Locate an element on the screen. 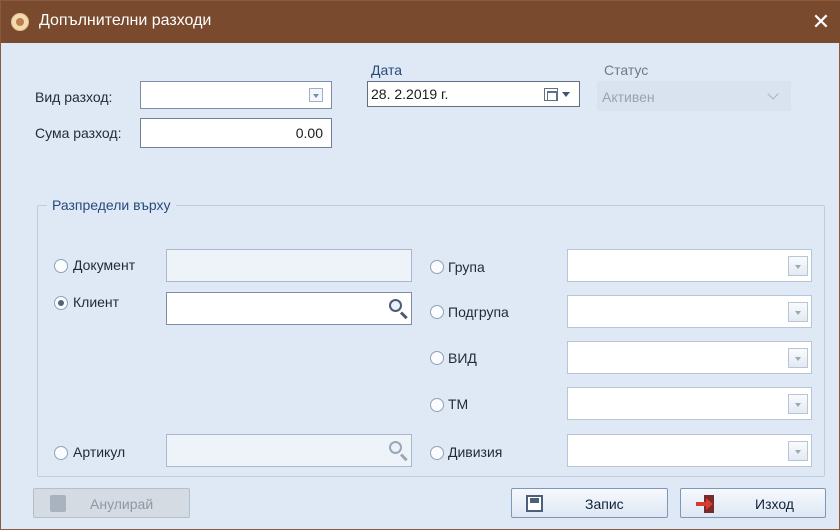  group-dropdown is located at coordinates (689, 265).